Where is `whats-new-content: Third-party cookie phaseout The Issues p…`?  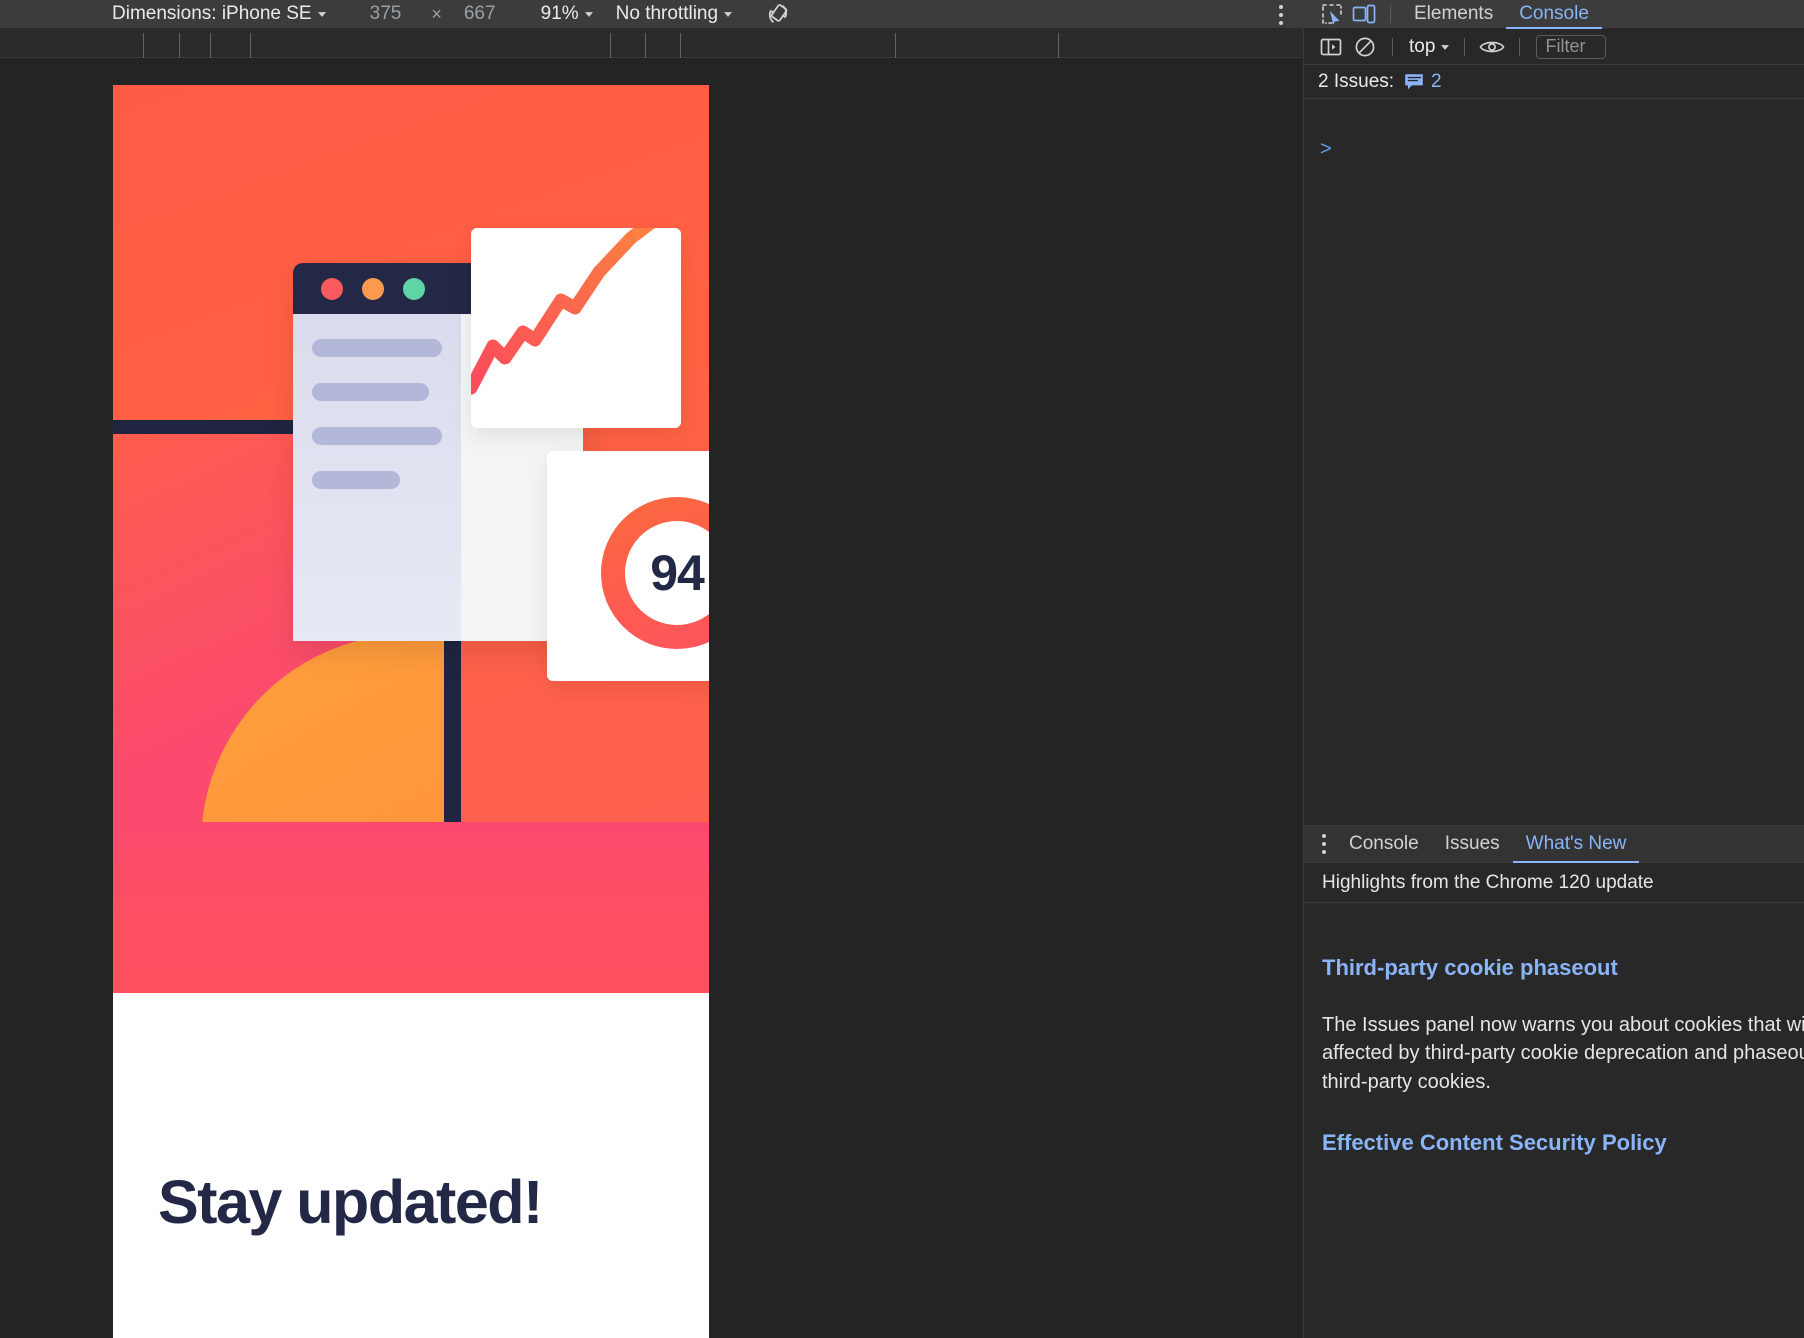 whats-new-content: Third-party cookie phaseout The Issues p… is located at coordinates (1554, 1044).